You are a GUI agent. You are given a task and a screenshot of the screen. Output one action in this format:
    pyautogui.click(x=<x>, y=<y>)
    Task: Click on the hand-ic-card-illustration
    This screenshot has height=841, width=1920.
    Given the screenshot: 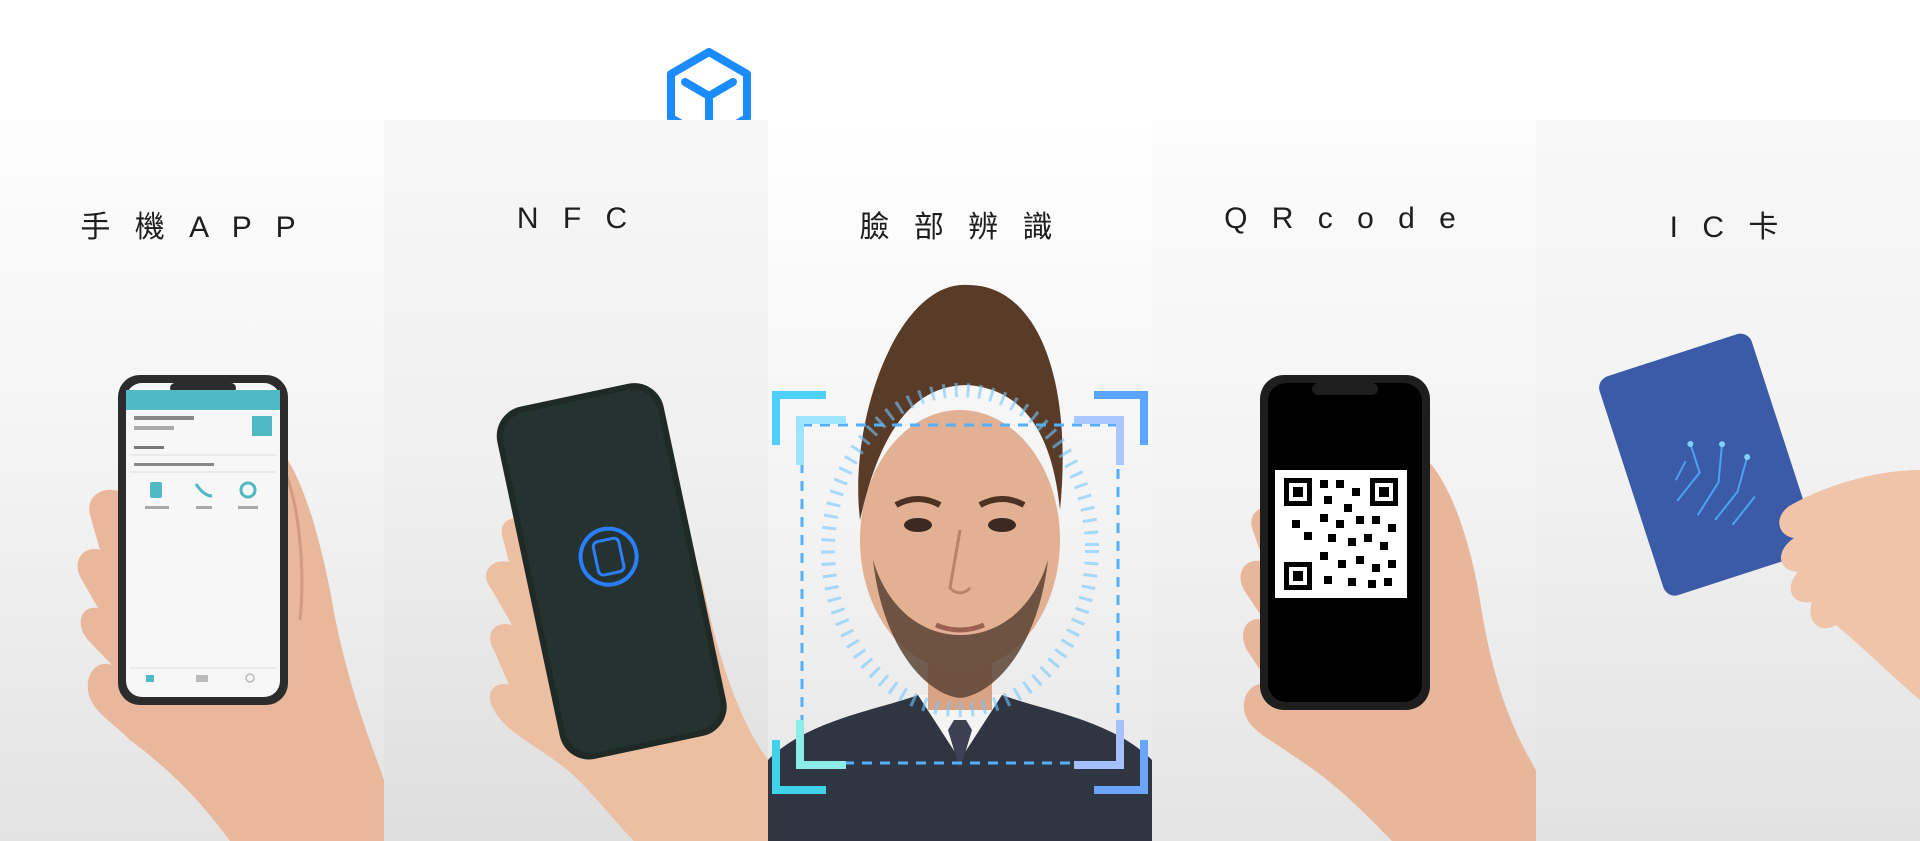 What is the action you would take?
    pyautogui.click(x=1759, y=516)
    